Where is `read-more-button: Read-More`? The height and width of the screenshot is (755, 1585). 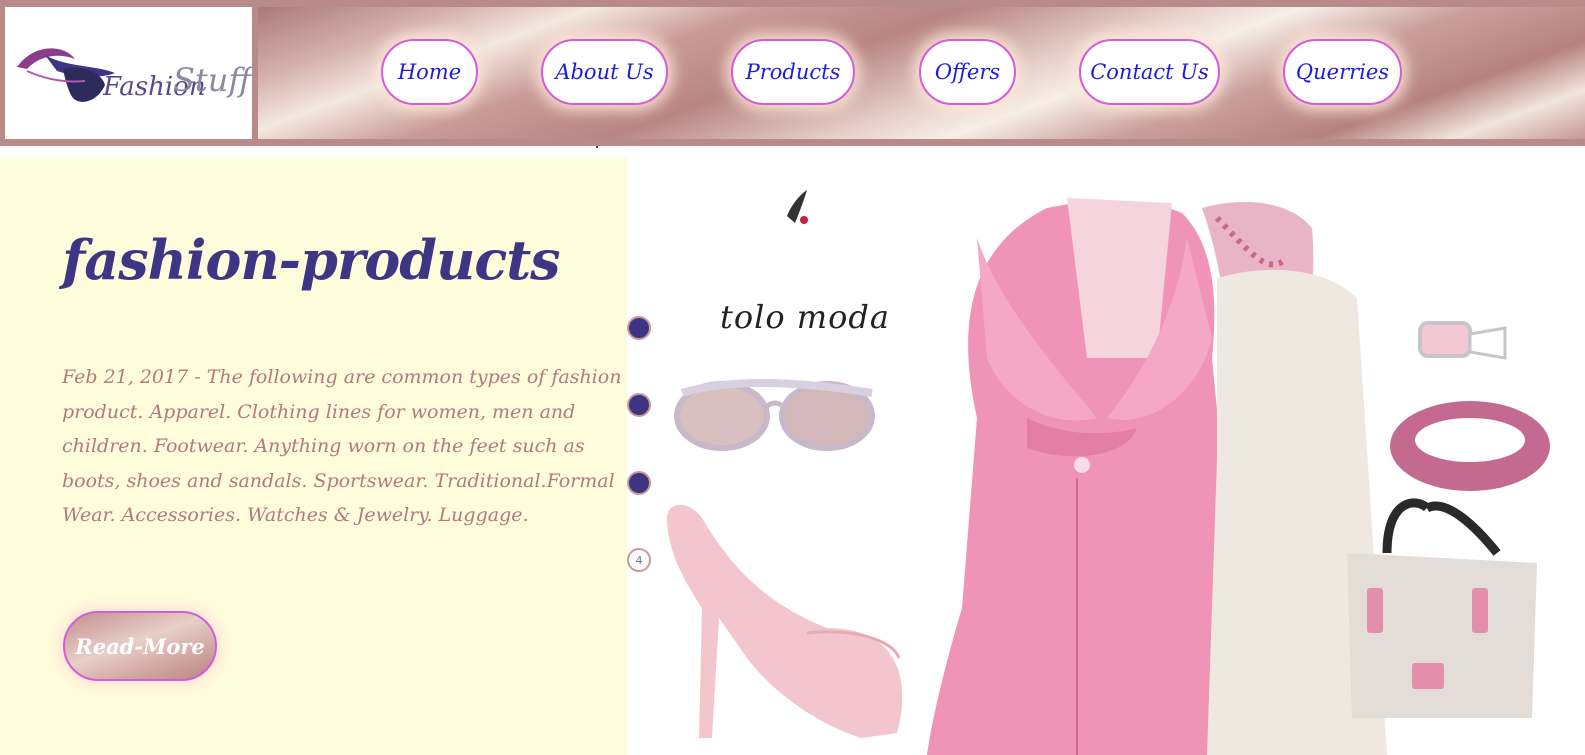
read-more-button: Read-More is located at coordinates (140, 646).